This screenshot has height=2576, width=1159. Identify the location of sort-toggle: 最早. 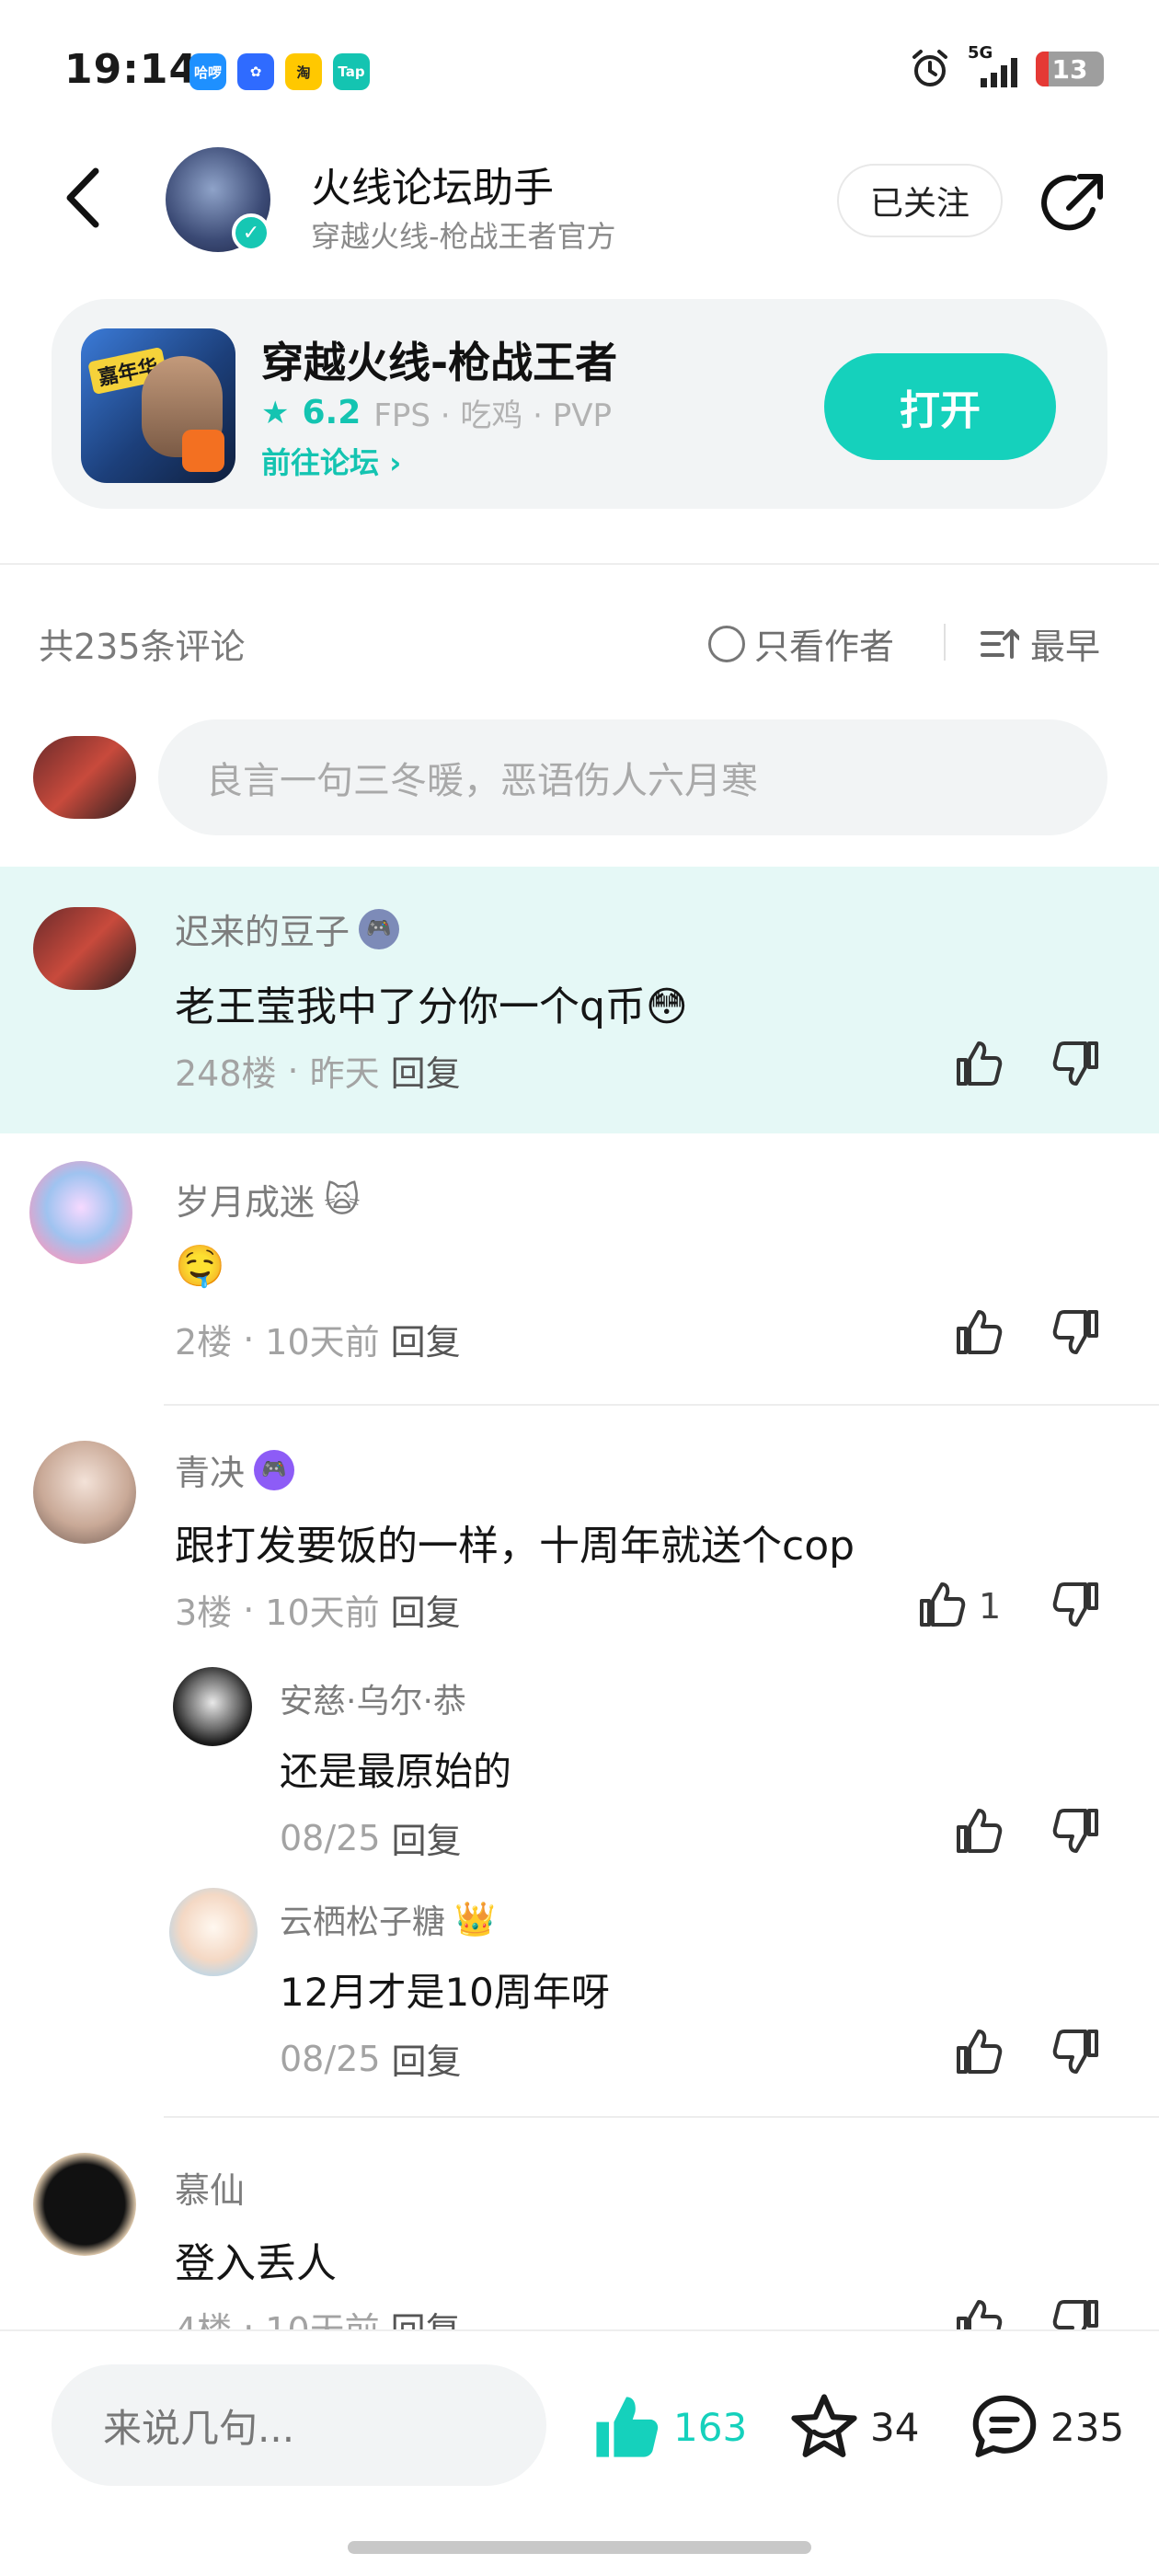
(1040, 643).